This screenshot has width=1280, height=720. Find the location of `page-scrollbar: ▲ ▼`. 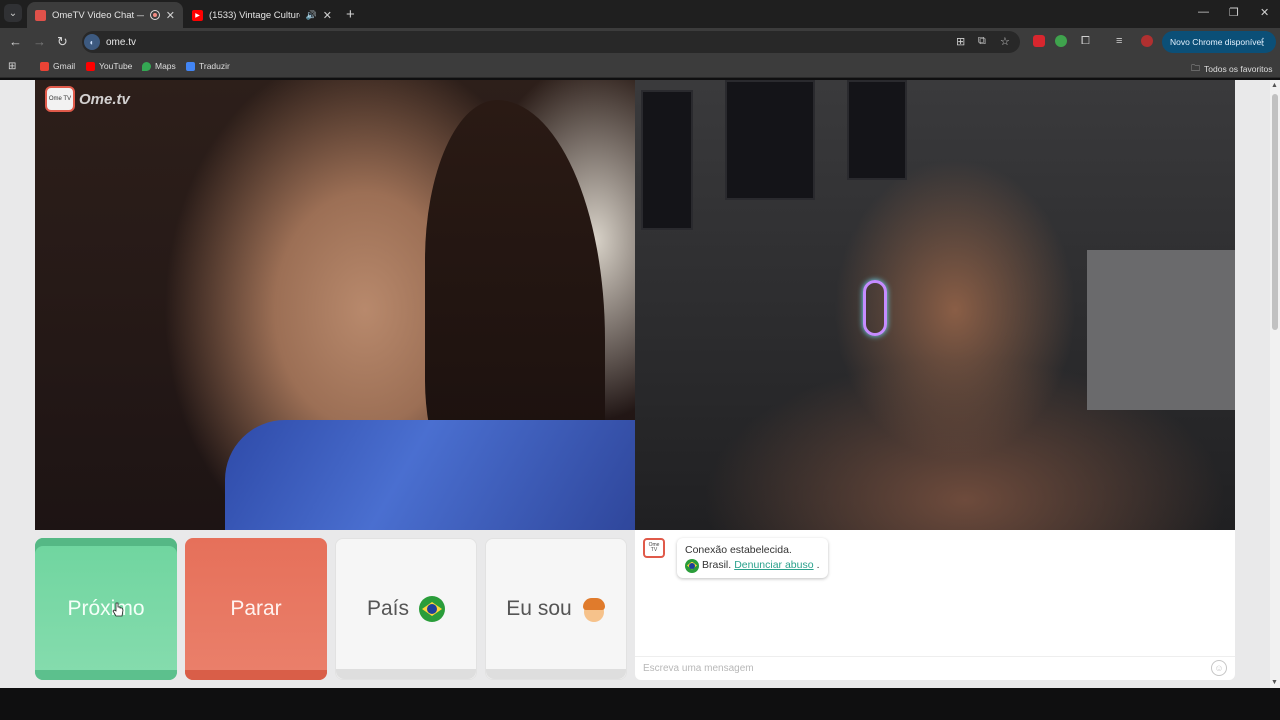

page-scrollbar: ▲ ▼ is located at coordinates (1275, 384).